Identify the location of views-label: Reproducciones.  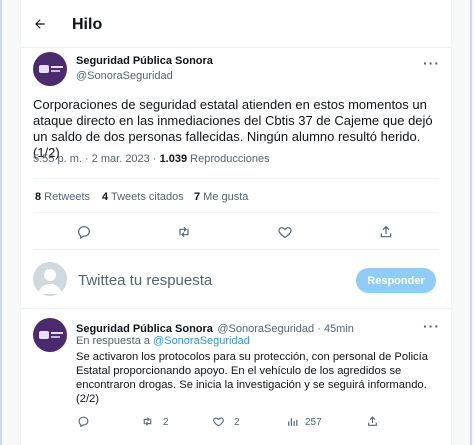
(228, 159).